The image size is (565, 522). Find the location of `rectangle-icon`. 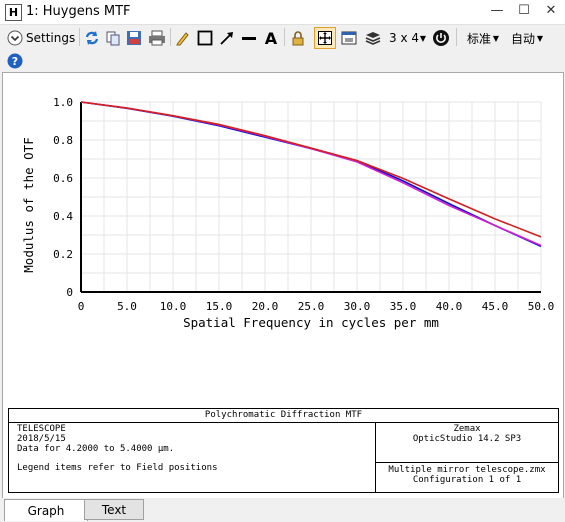

rectangle-icon is located at coordinates (205, 38).